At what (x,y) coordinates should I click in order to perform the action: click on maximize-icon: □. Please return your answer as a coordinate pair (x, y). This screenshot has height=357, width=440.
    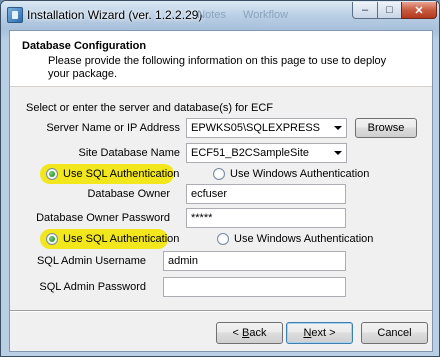
    Looking at the image, I should click on (389, 10).